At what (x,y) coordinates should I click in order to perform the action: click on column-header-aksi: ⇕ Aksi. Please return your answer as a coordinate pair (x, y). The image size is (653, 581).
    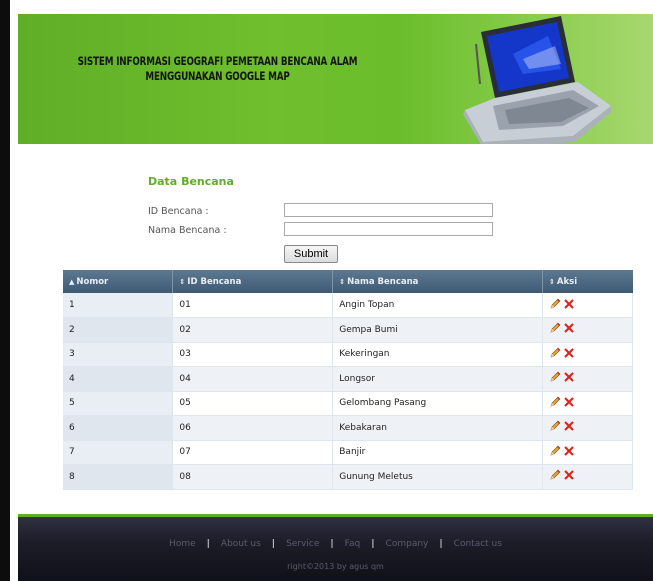
    Looking at the image, I should click on (587, 281).